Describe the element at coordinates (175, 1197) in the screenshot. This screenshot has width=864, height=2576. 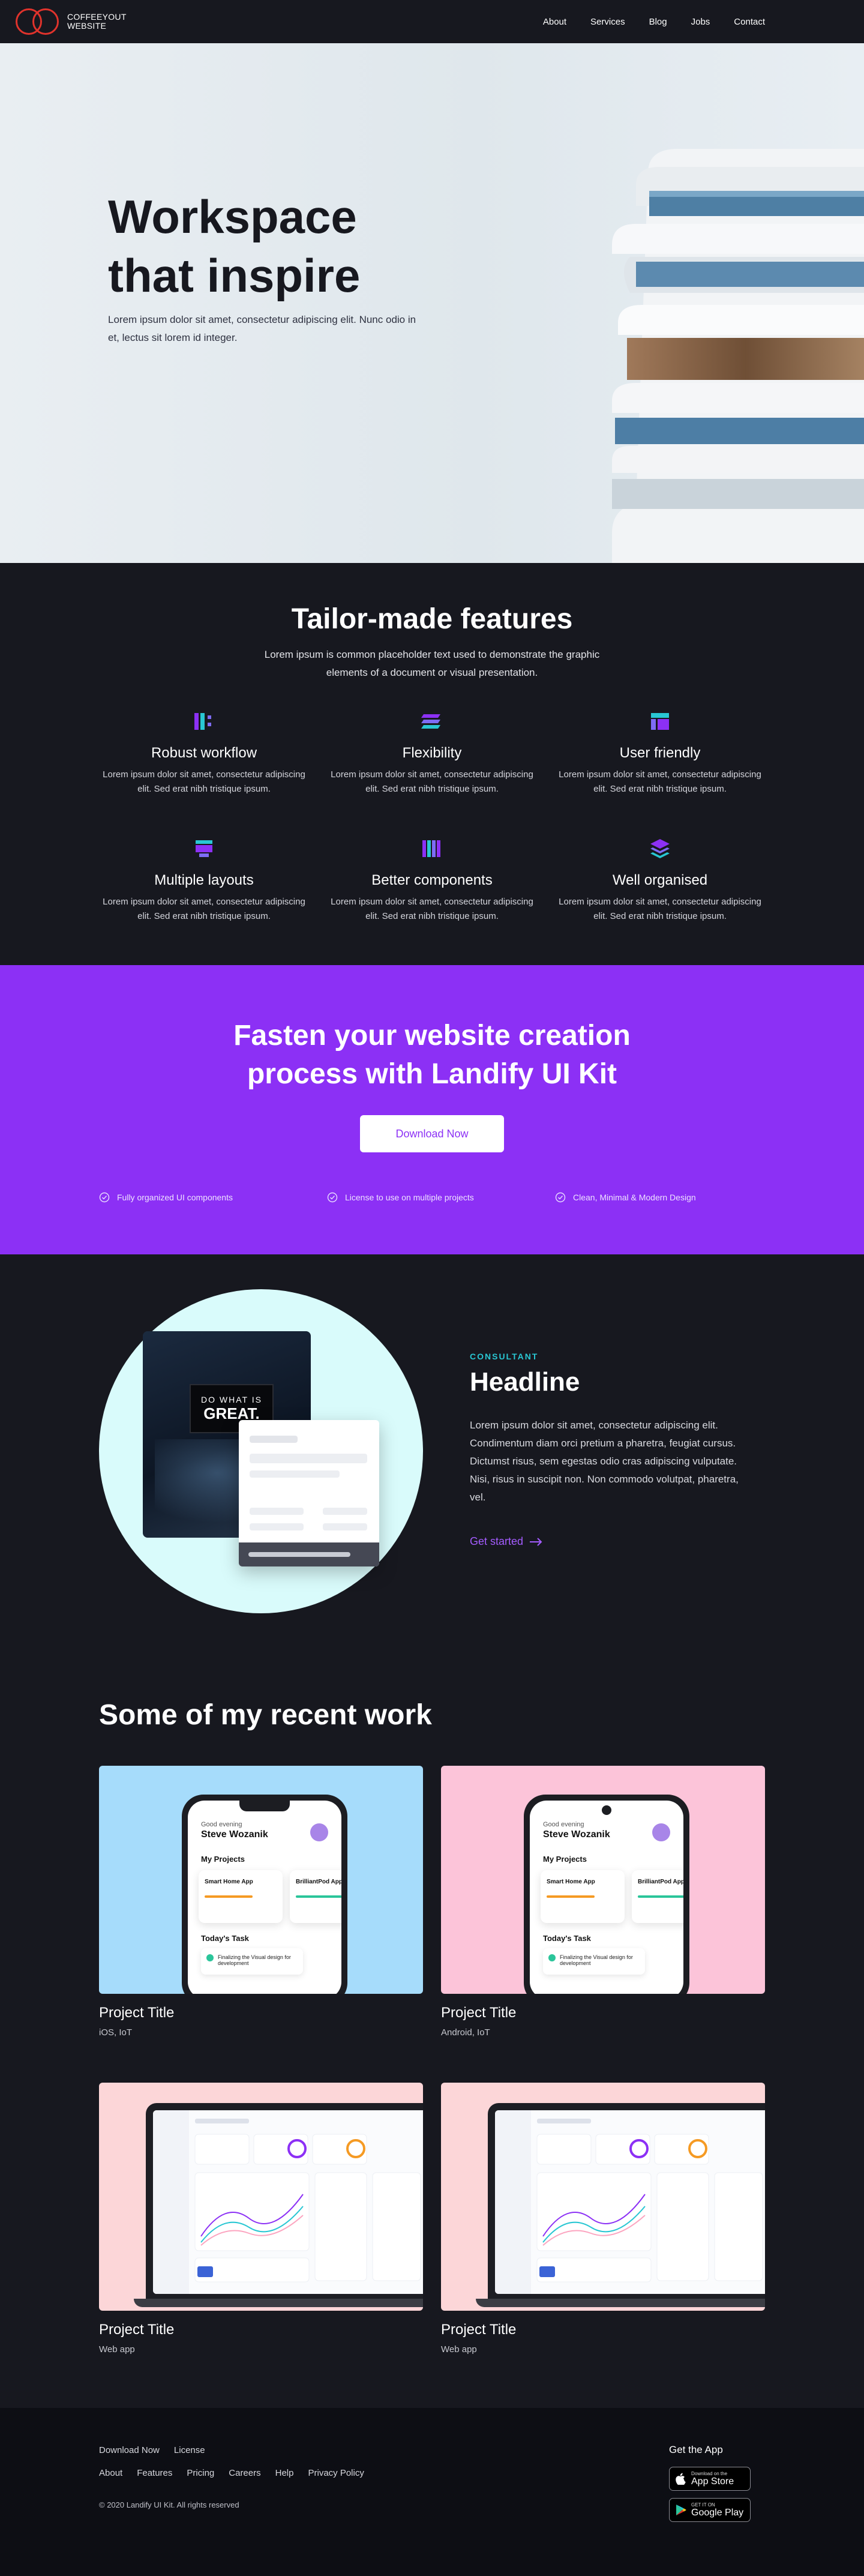
I see `perk-label: Fully organized UI components` at that location.